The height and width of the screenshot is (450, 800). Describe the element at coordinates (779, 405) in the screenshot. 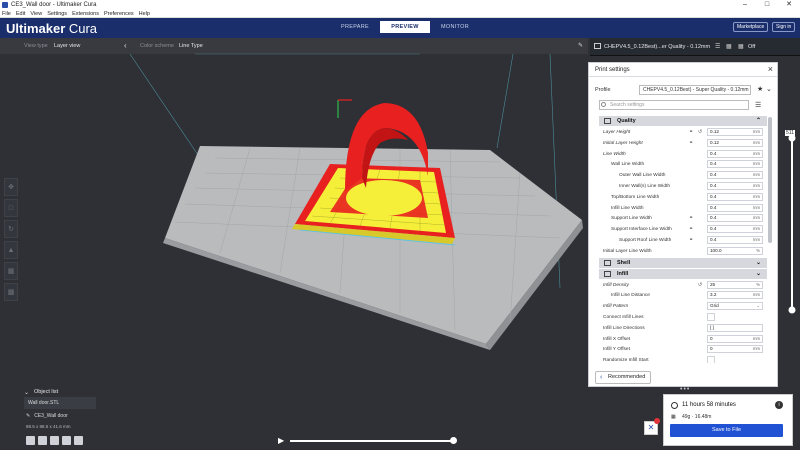

I see `info-icon: i` at that location.